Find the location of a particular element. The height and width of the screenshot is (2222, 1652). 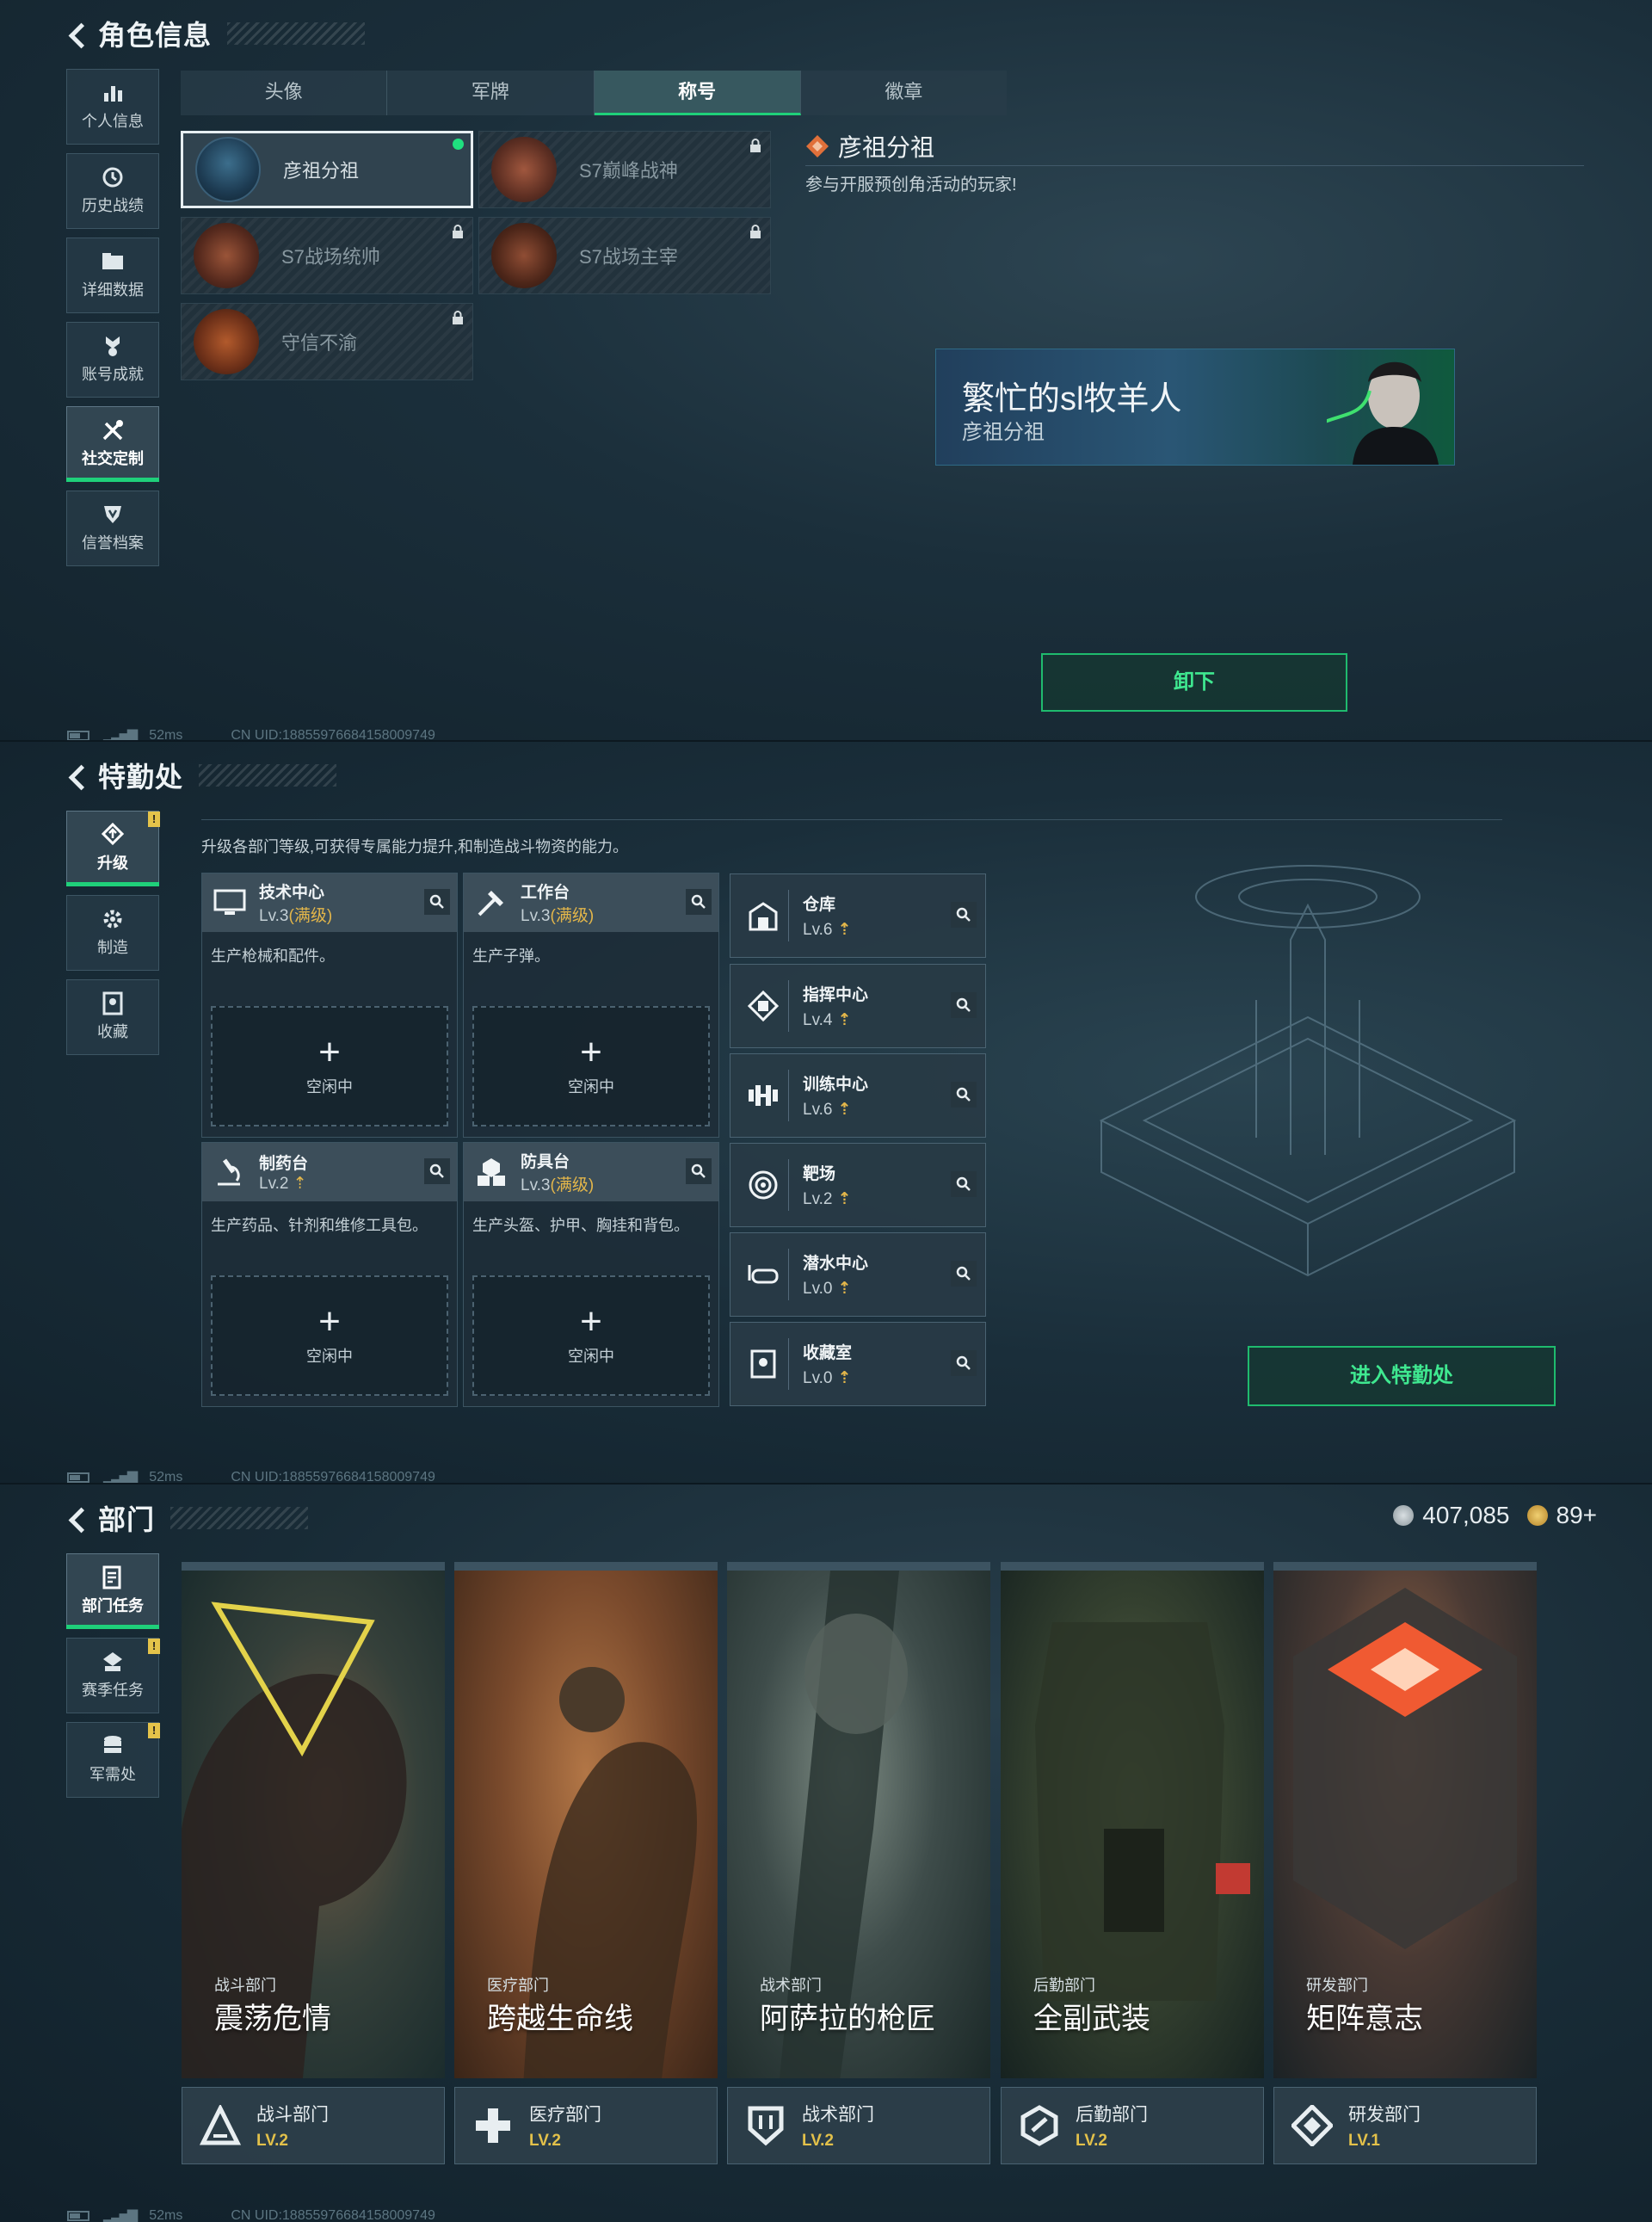

department-category: 研发部门 is located at coordinates (1337, 1985).